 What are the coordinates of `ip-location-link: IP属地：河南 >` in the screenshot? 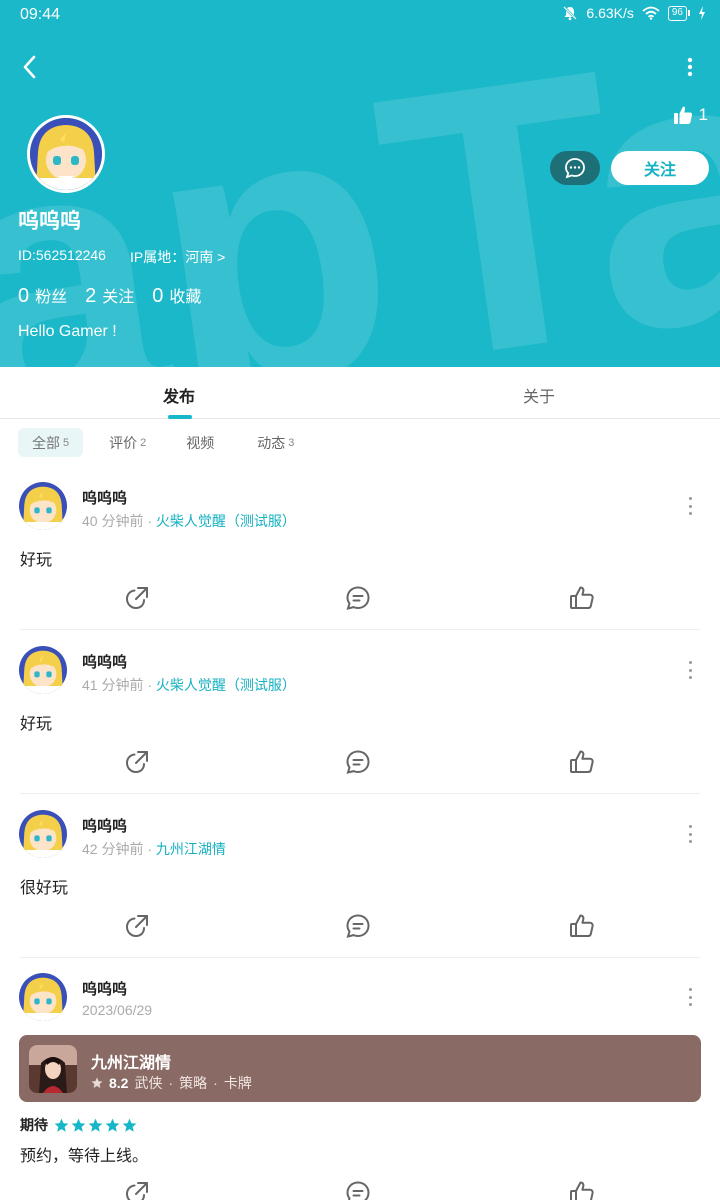 It's located at (177, 257).